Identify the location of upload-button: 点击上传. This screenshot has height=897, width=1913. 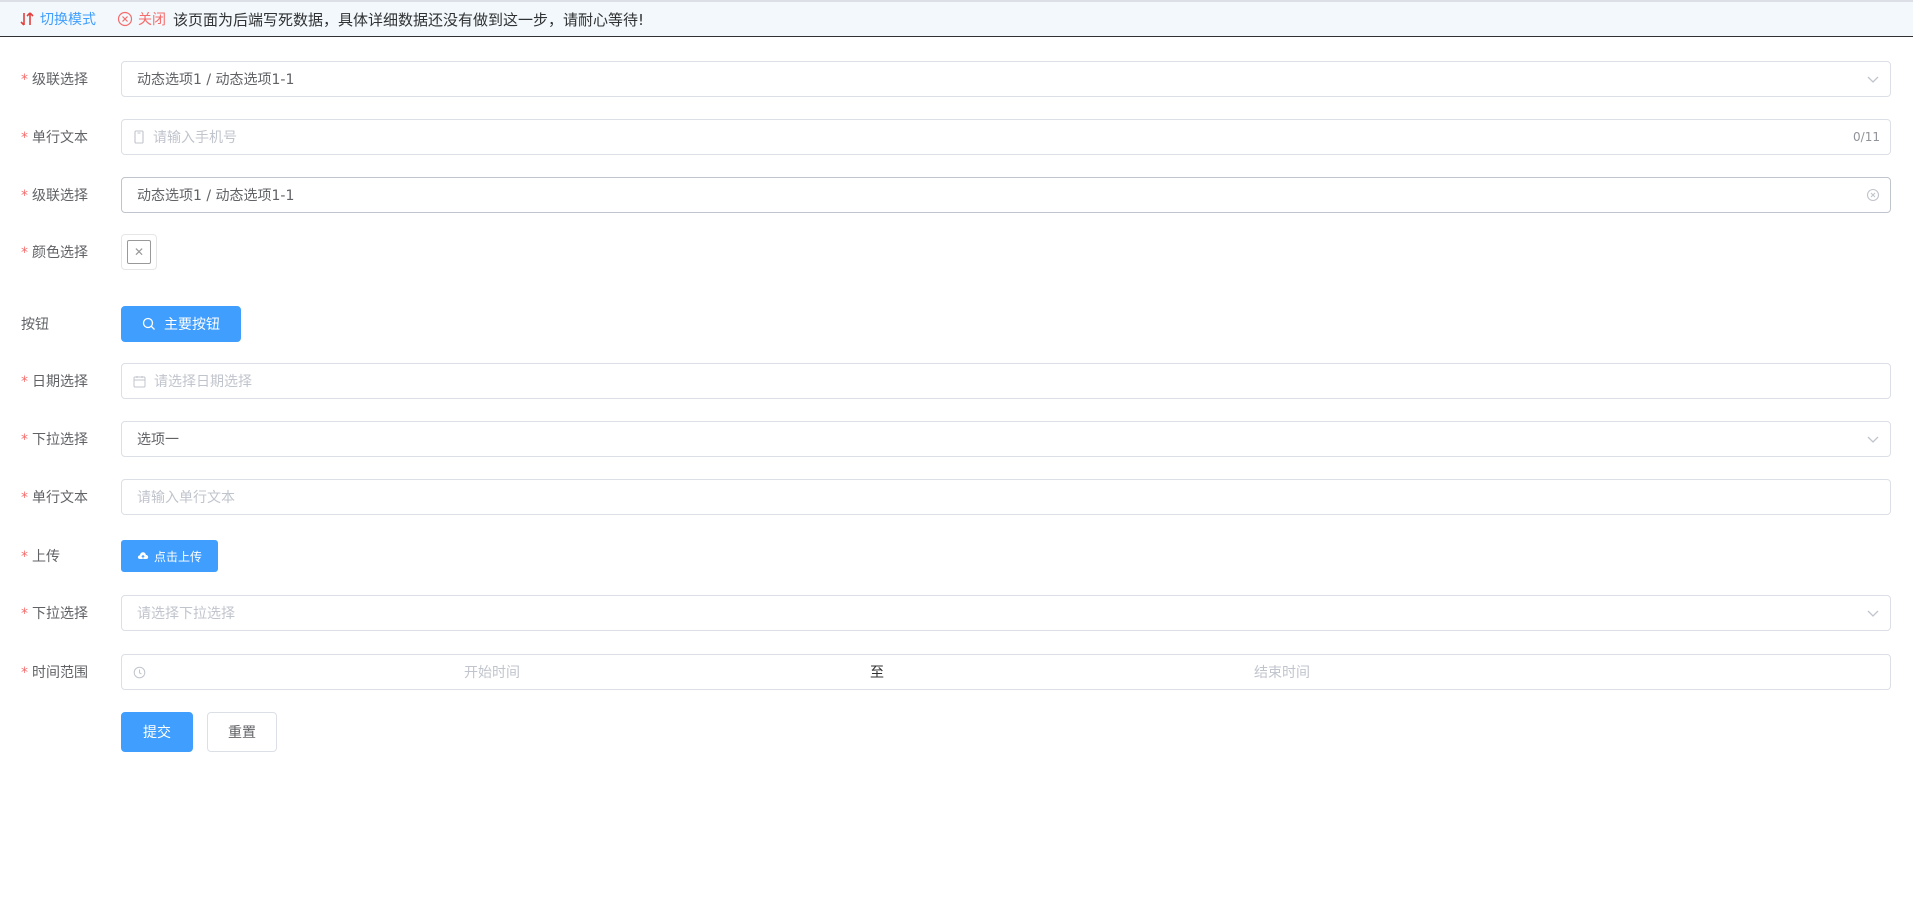
(170, 556).